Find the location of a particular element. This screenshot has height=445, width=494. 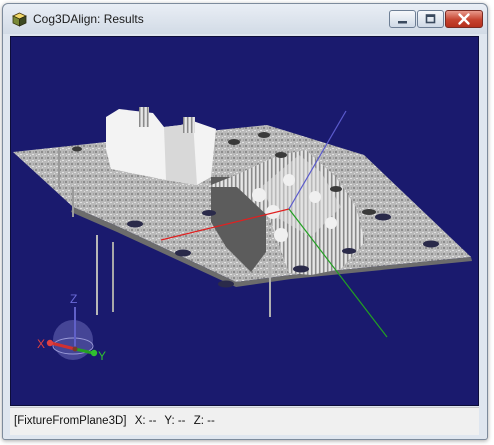

title-bar: Cog3DAlign: Results is located at coordinates (245, 19).